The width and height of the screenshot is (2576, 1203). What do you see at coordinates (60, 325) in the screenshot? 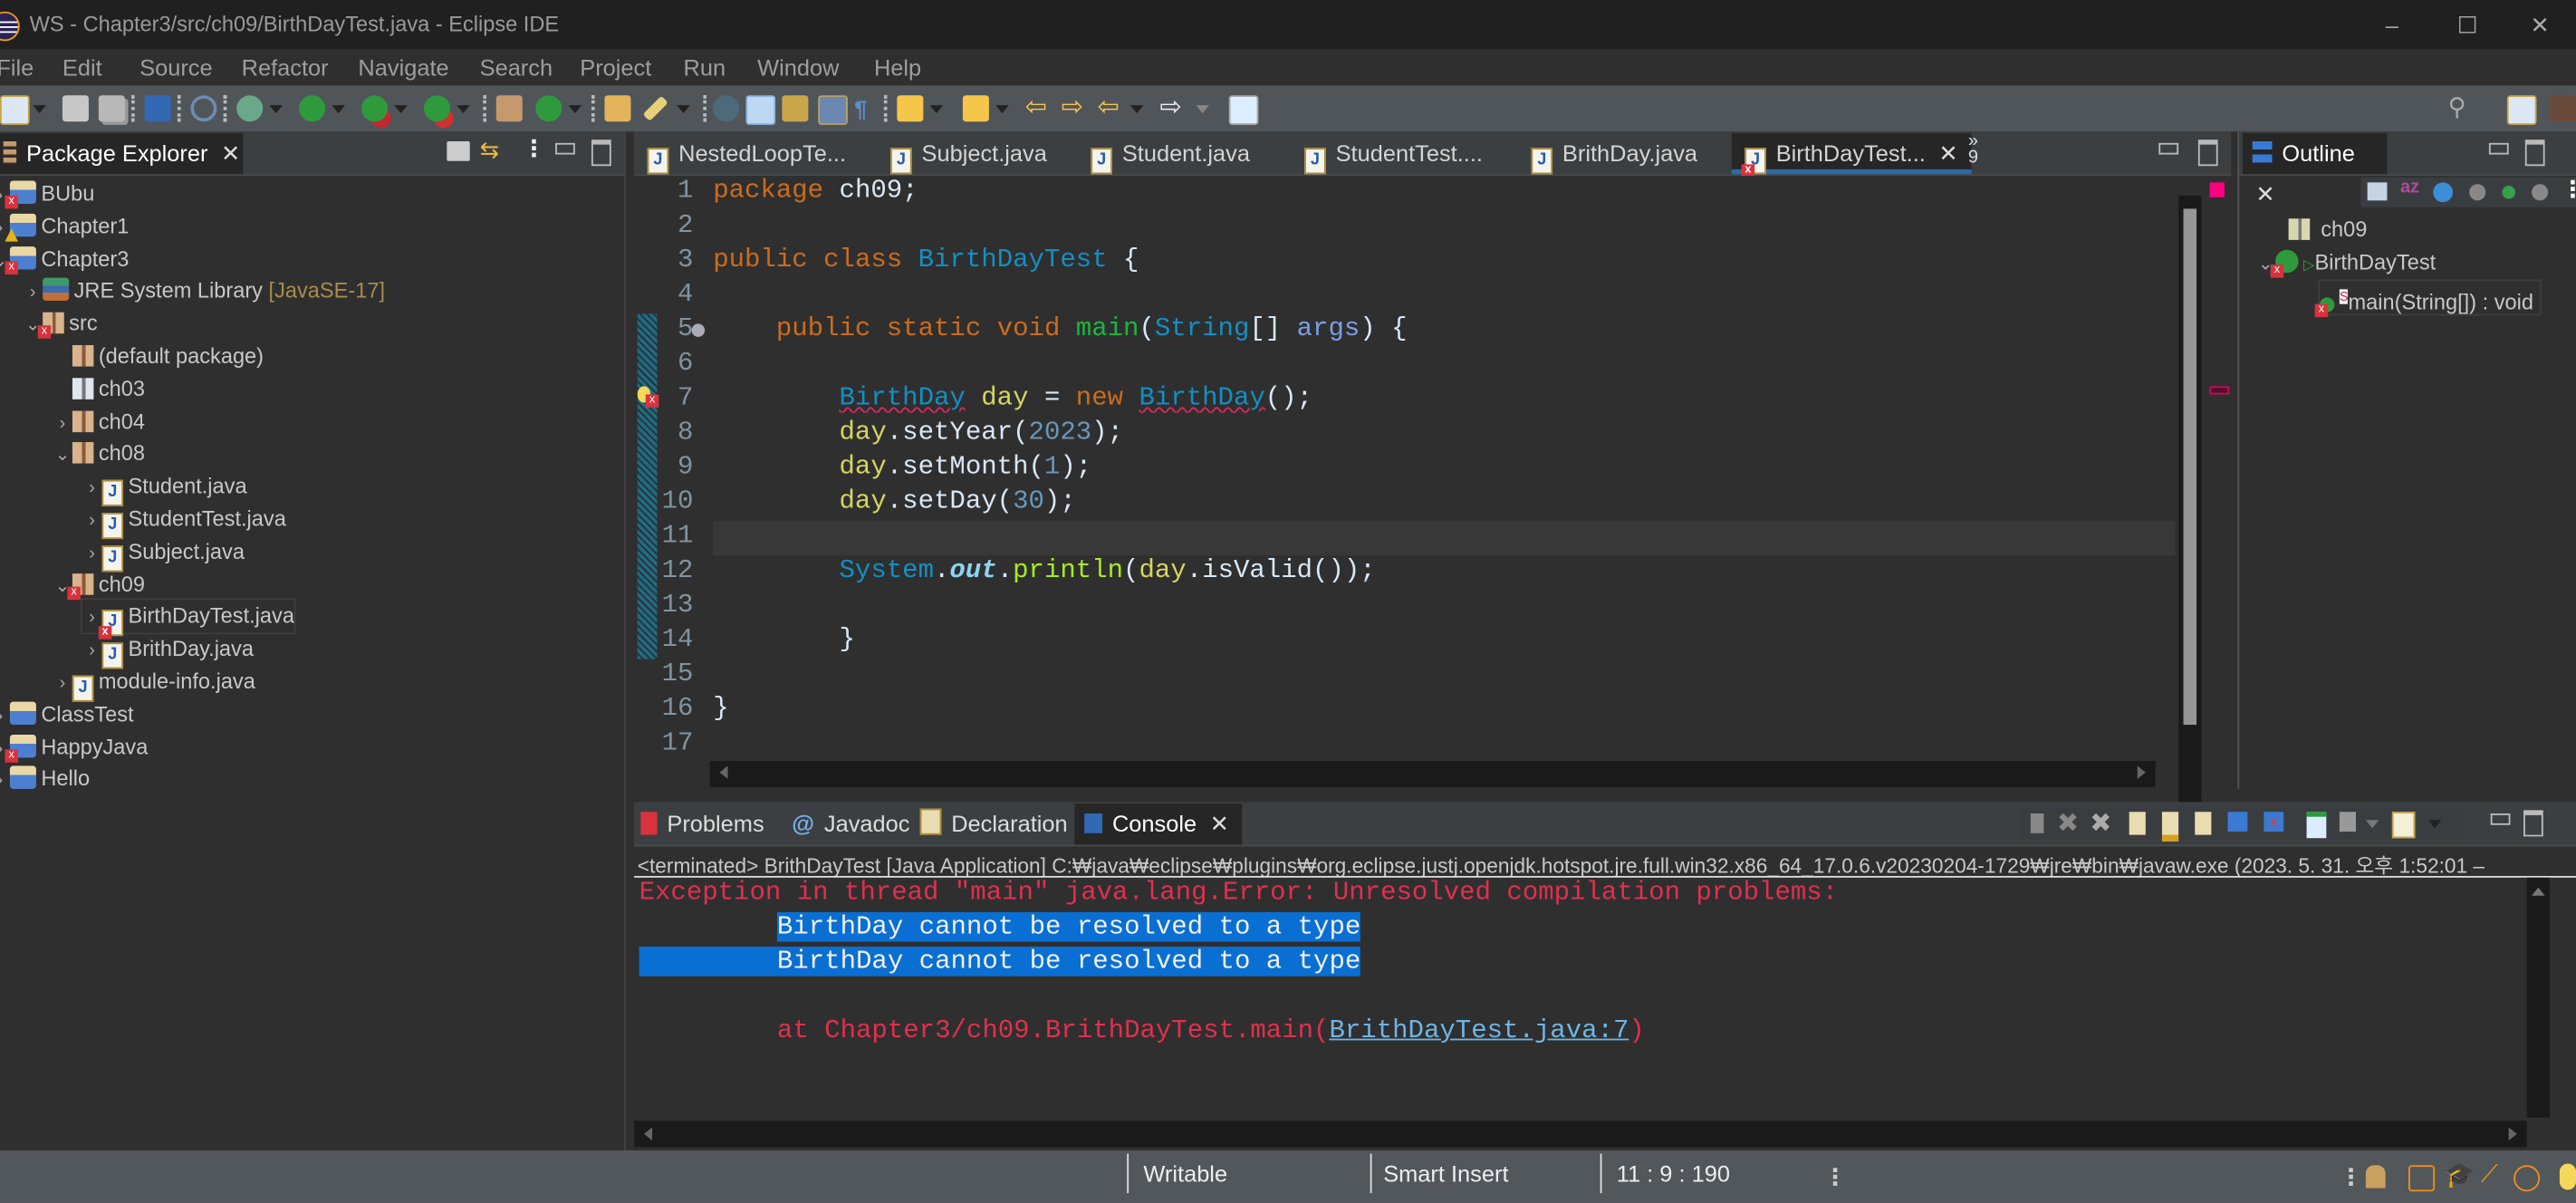
I see `tree-item: ⌄ x src` at bounding box center [60, 325].